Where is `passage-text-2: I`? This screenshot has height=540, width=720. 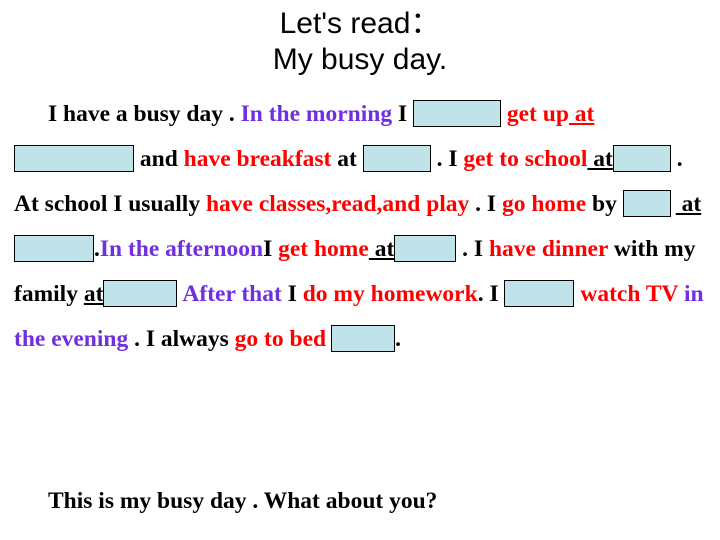 passage-text-2: I is located at coordinates (402, 114).